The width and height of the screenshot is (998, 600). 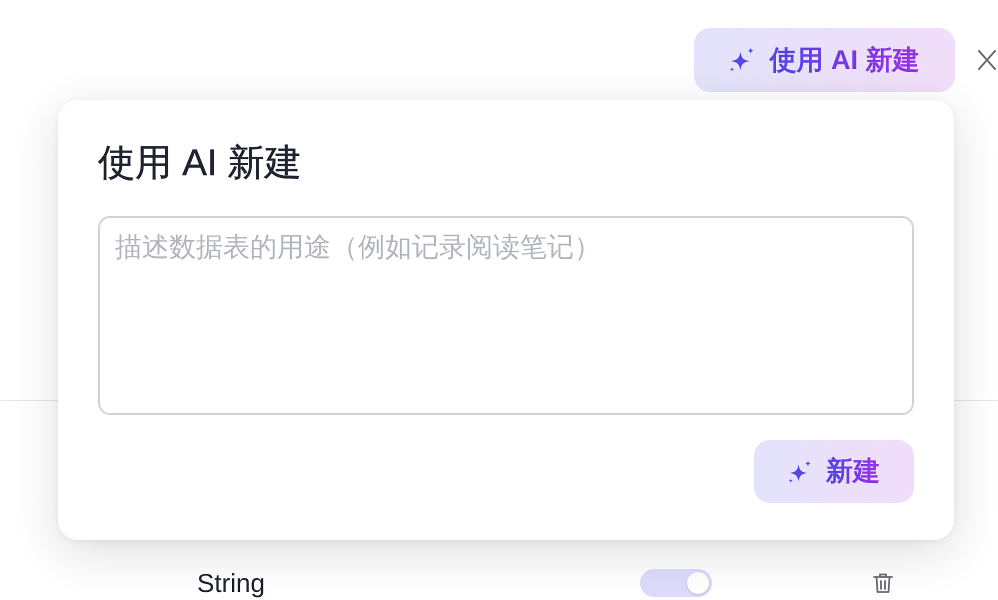 I want to click on toggle-switch, so click(x=676, y=583).